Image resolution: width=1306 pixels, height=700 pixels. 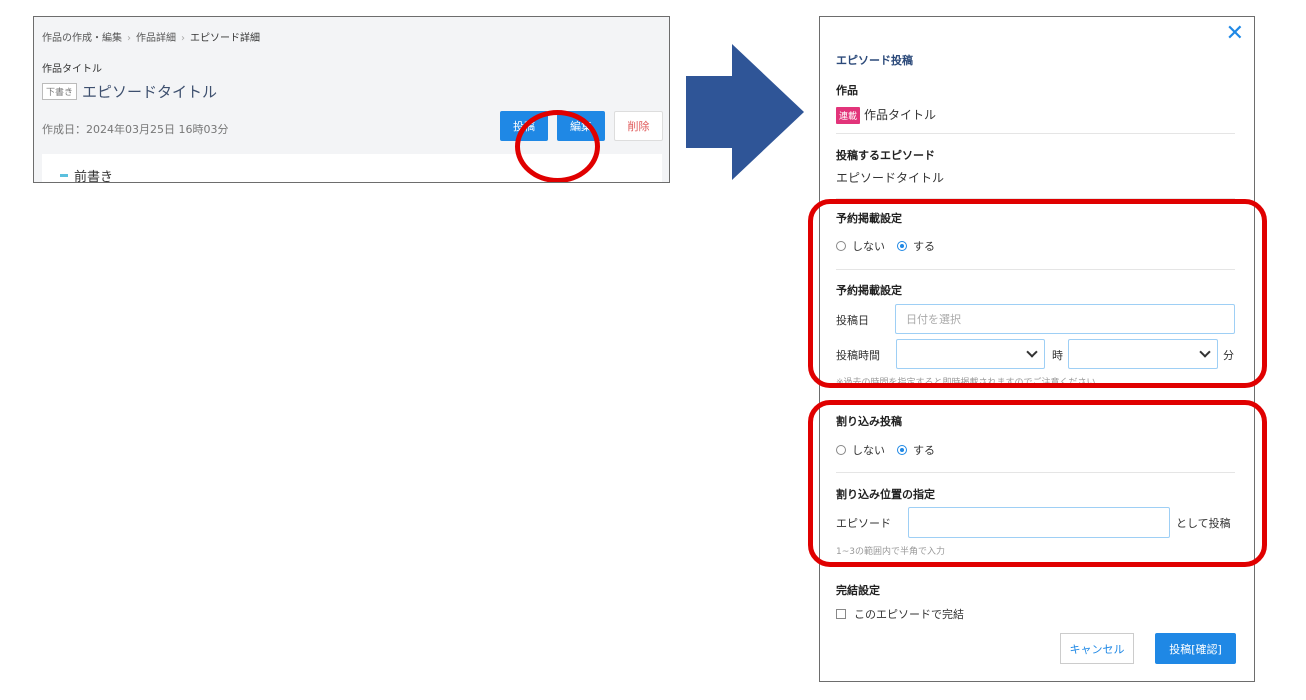 I want to click on interrupt-episode-input, so click(x=1039, y=522).